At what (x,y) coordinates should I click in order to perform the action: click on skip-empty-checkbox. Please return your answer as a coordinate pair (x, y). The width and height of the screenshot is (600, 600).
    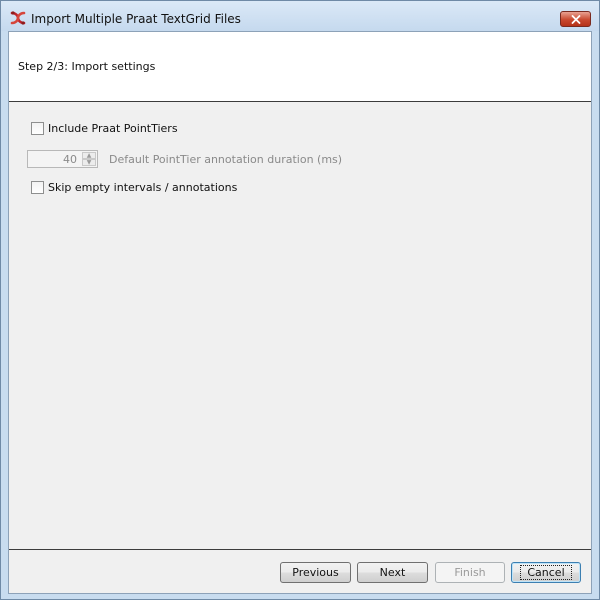
    Looking at the image, I should click on (37, 187).